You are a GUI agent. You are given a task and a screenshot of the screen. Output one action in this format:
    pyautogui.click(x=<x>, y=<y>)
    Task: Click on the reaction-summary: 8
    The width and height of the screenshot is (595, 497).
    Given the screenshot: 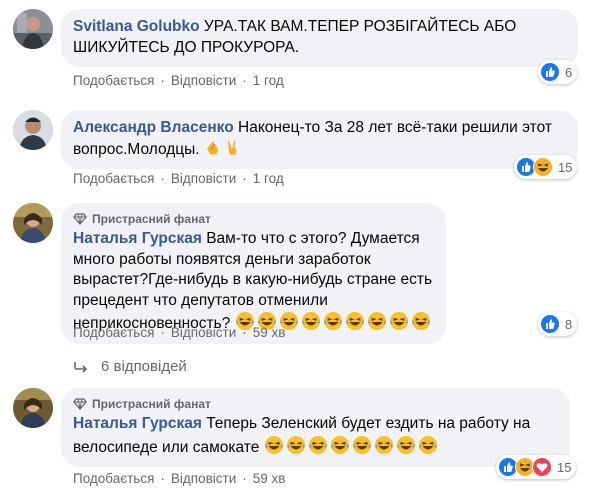 What is the action you would take?
    pyautogui.click(x=558, y=324)
    